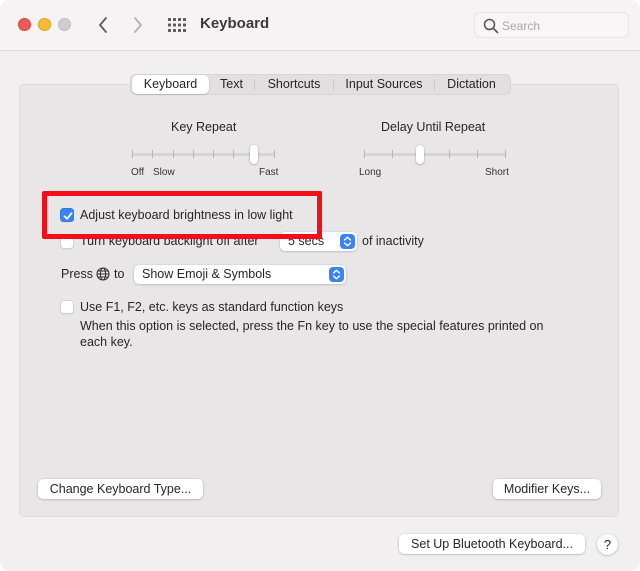 The image size is (640, 571). I want to click on key-repeat-fast-label: Fast, so click(269, 172).